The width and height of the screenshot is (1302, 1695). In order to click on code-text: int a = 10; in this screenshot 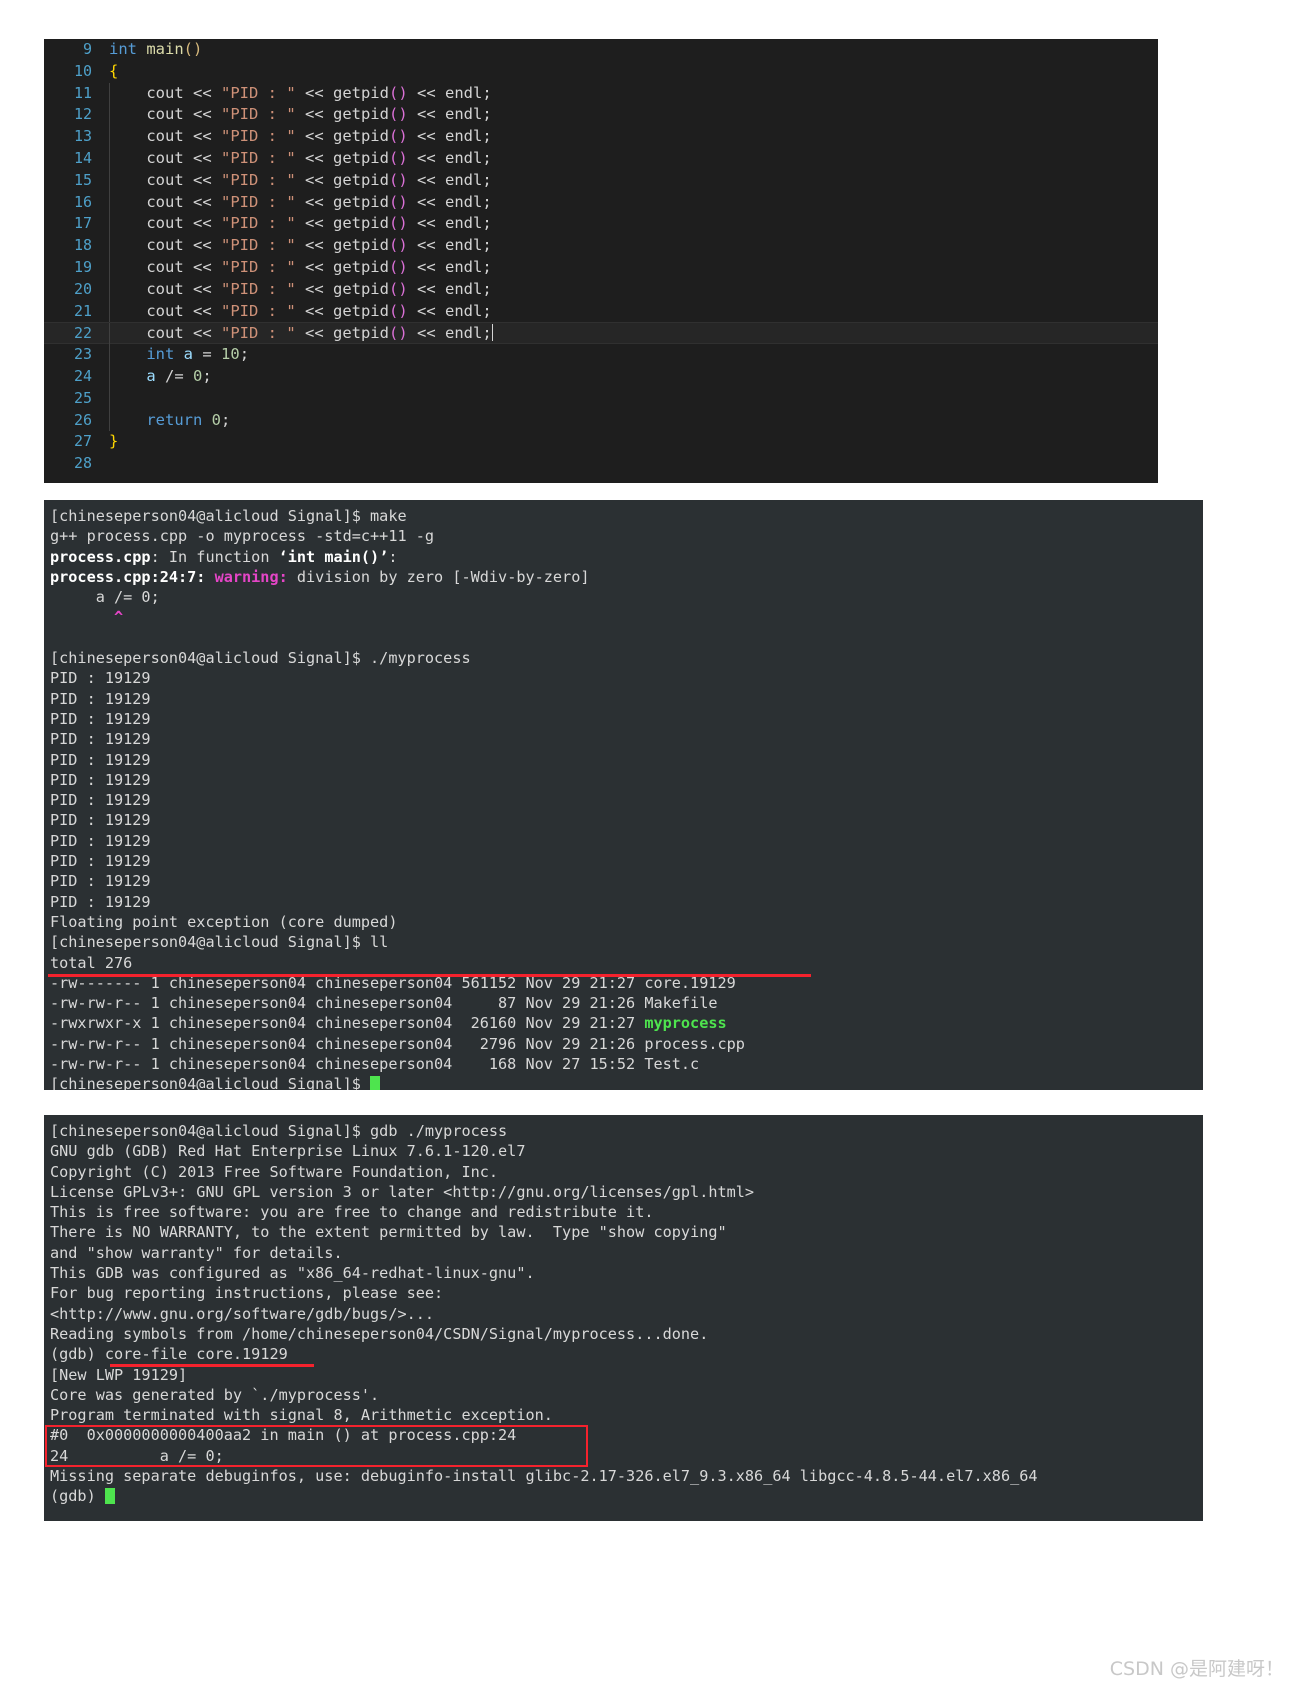, I will do `click(633, 355)`.